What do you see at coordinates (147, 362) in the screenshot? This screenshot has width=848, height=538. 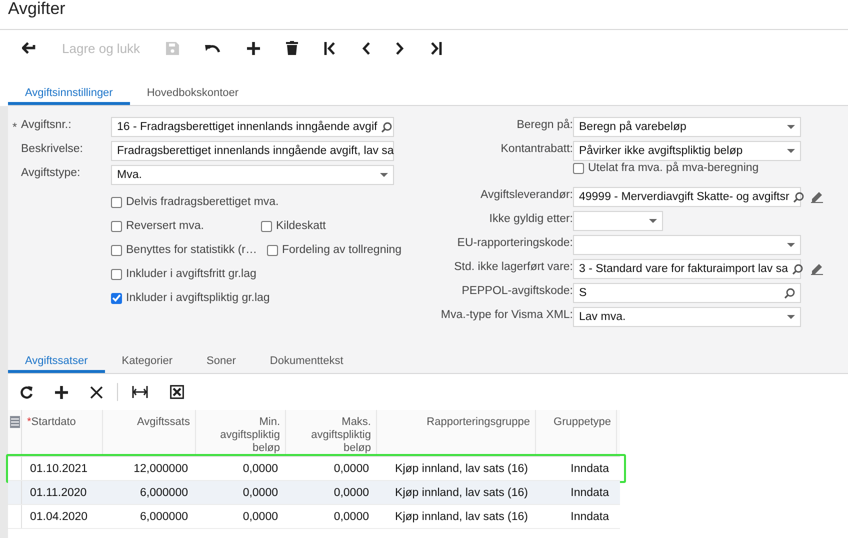 I see `tab: Kategorier` at bounding box center [147, 362].